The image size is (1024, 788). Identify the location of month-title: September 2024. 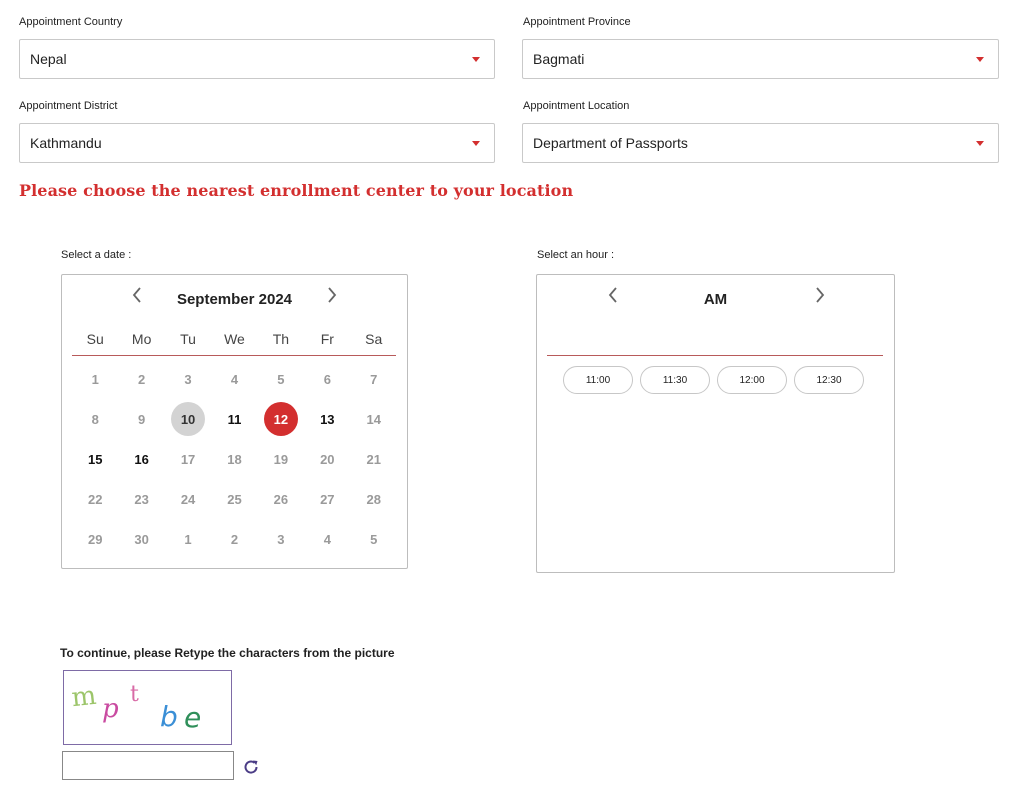
(234, 299).